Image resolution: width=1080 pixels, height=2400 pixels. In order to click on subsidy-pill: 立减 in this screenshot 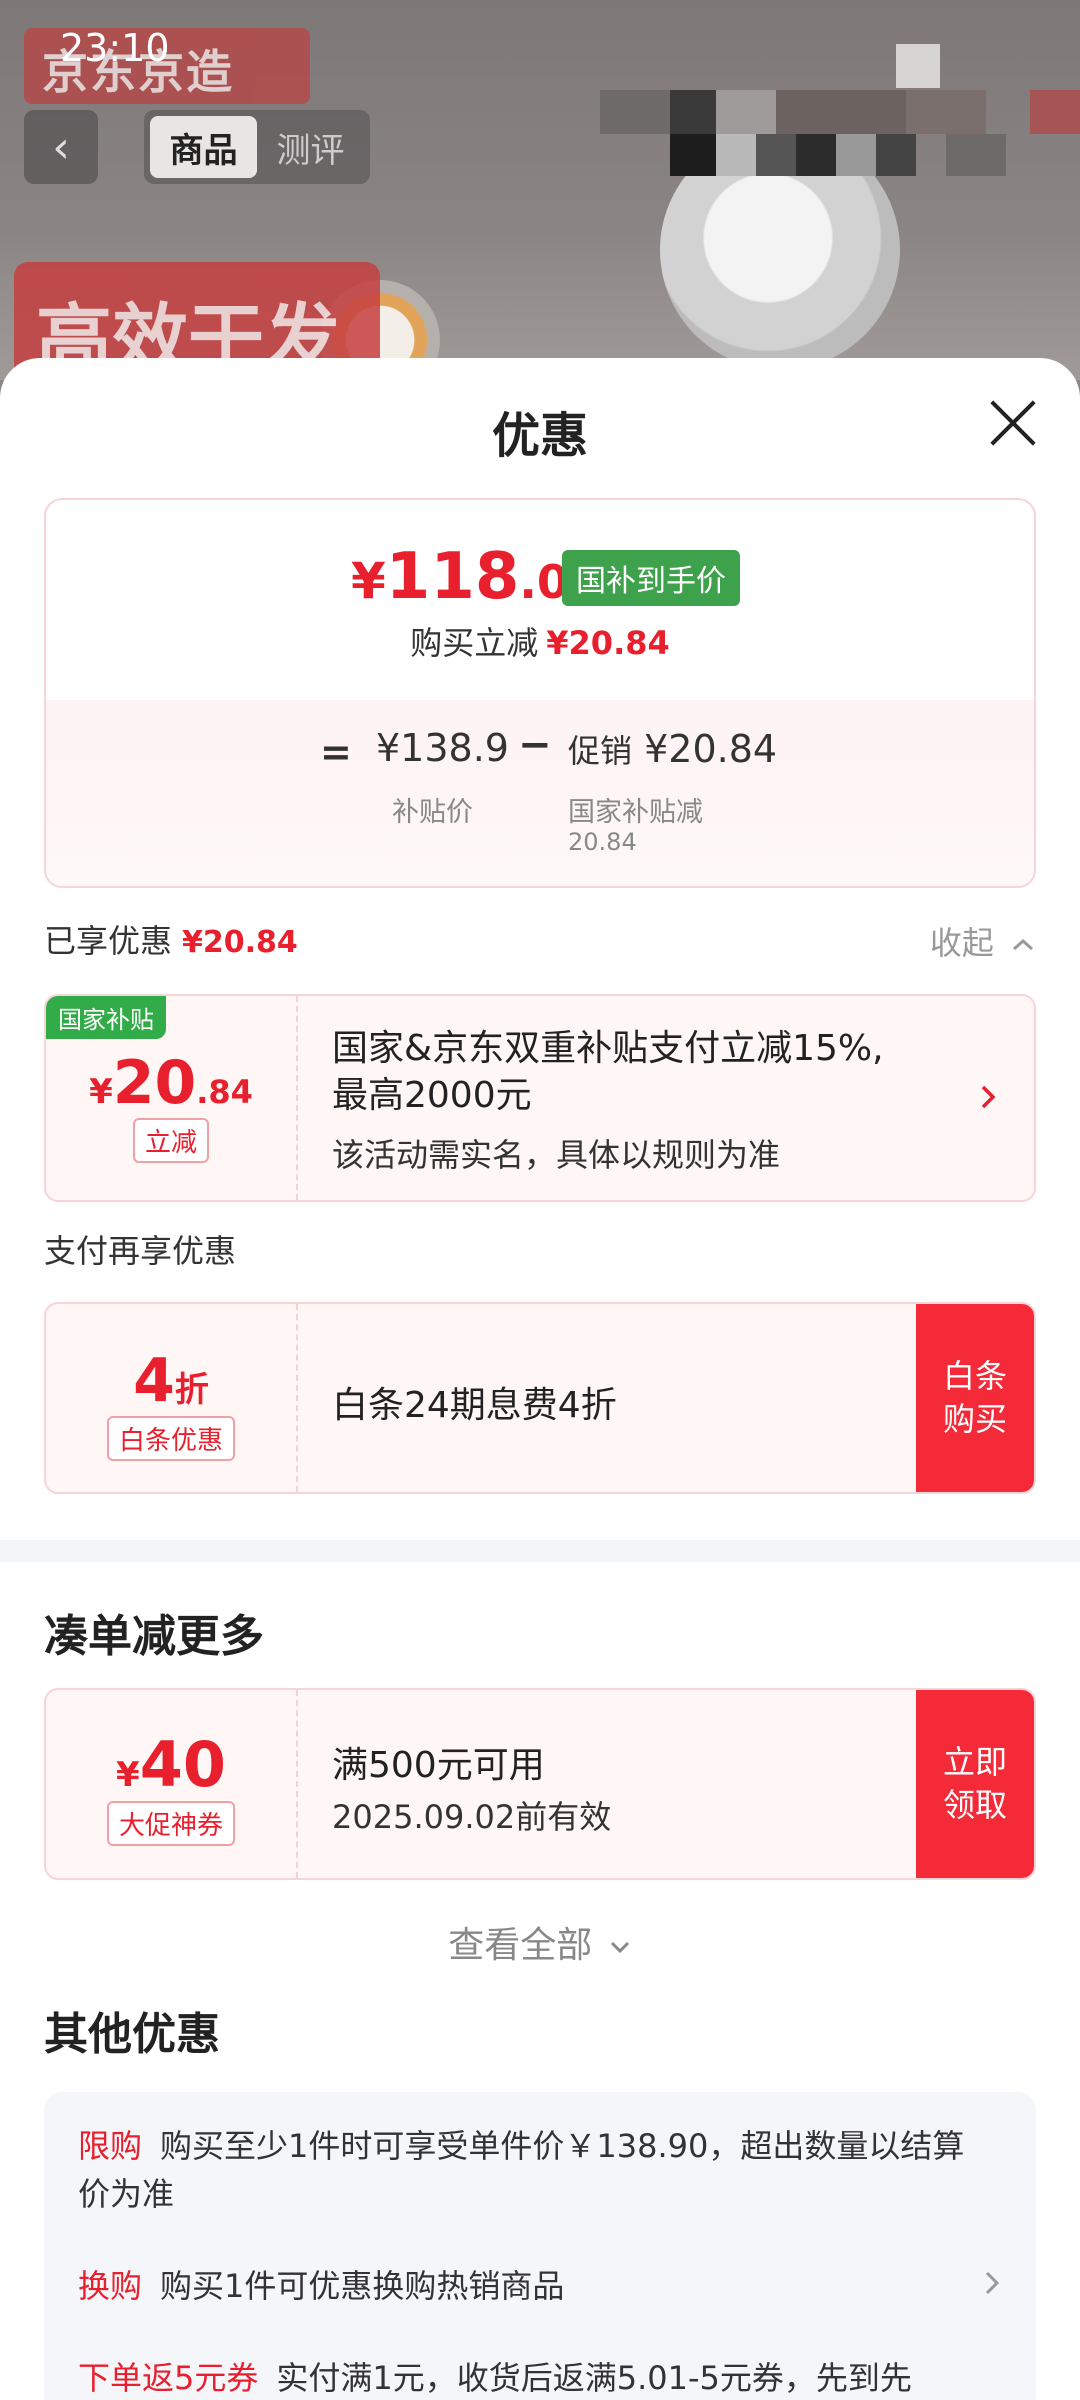, I will do `click(170, 1140)`.